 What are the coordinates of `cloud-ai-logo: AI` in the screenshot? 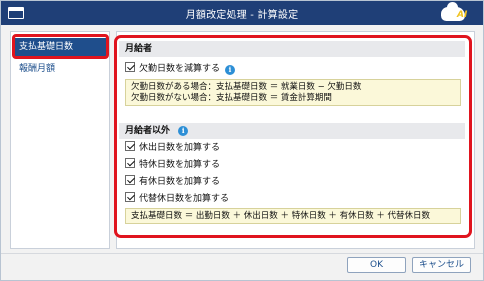 It's located at (457, 12).